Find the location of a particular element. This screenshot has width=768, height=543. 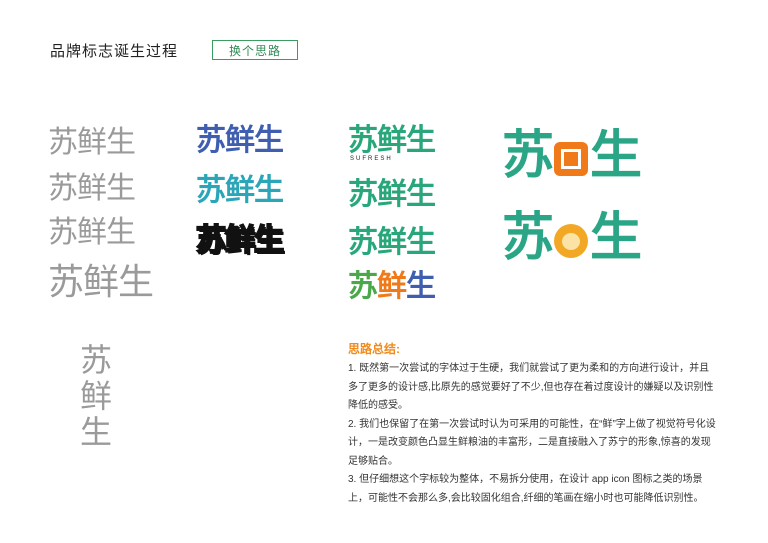

vertical-char-3: 生 is located at coordinates (96, 432).